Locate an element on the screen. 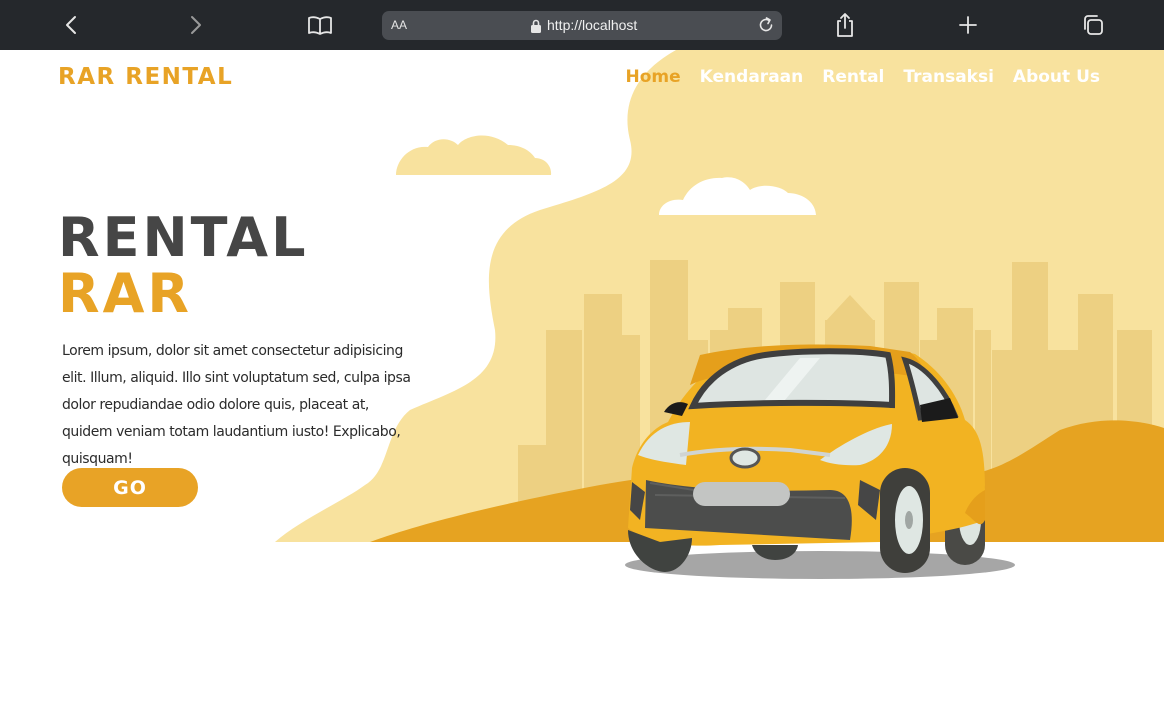  nav-home: Home is located at coordinates (653, 77).